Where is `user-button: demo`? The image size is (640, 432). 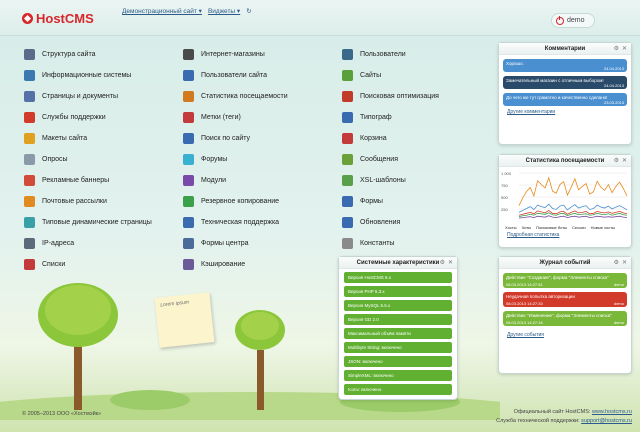 user-button: demo is located at coordinates (573, 20).